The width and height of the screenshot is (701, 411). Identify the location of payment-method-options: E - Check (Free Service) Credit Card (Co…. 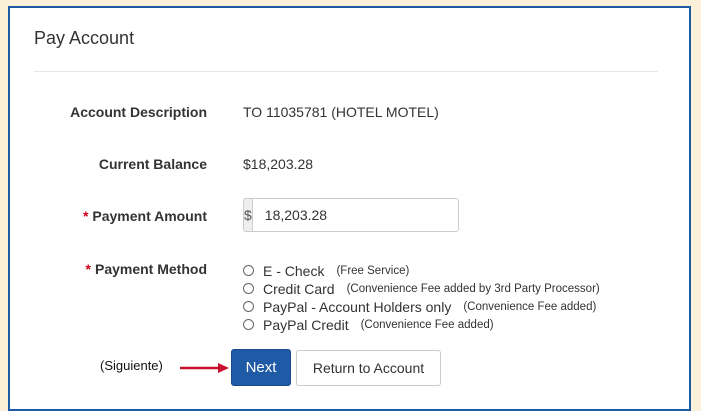
(421, 298).